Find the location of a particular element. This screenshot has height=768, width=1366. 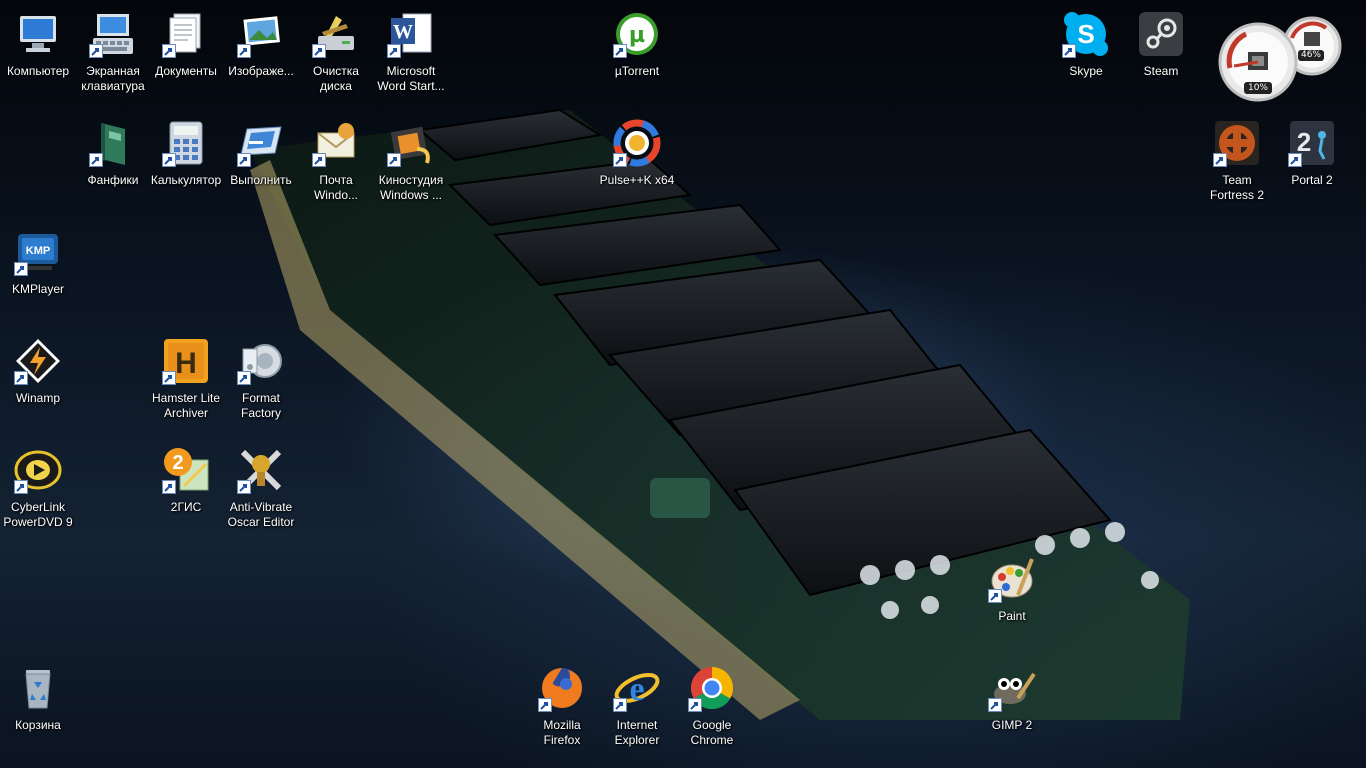

desktop-icon-2gis: 2 2ГИС is located at coordinates (186, 490).